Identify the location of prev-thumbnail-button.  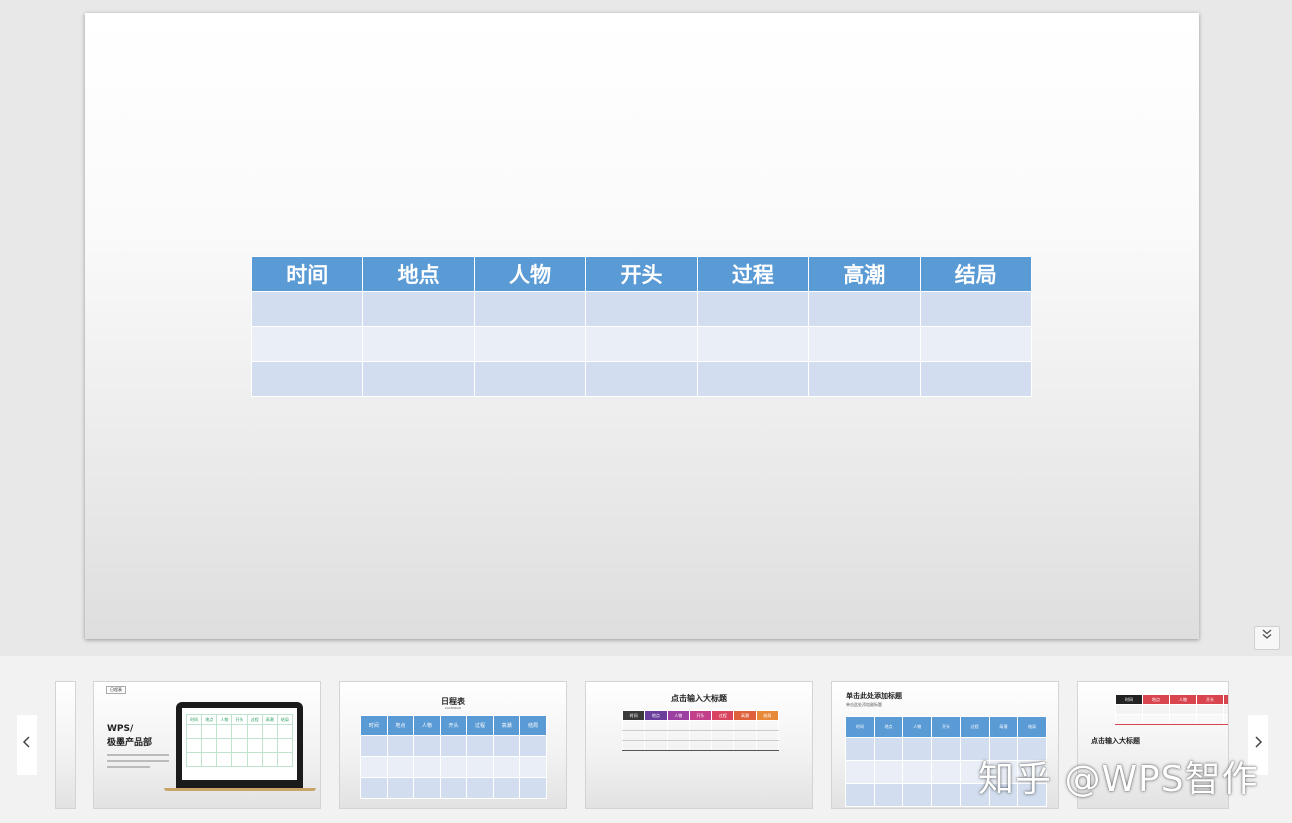
(27, 745).